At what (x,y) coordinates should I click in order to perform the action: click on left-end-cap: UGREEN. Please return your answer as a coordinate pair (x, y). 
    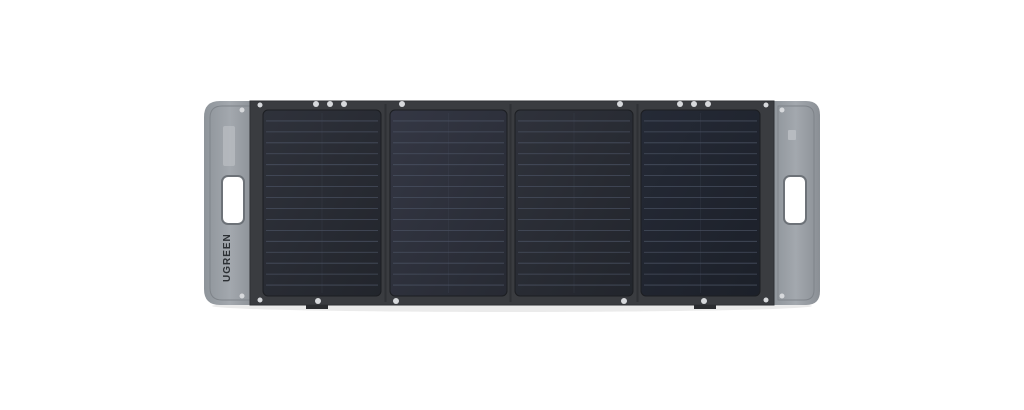
    Looking at the image, I should click on (230, 203).